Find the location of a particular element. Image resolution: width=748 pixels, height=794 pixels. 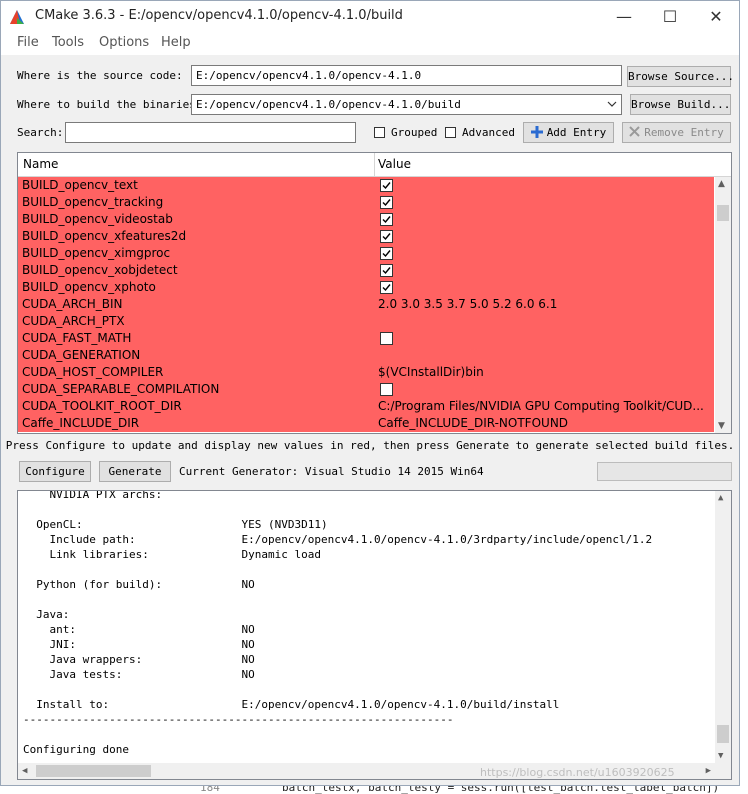

table-vertical-scrollbar: ▲ ▼ is located at coordinates (723, 305).